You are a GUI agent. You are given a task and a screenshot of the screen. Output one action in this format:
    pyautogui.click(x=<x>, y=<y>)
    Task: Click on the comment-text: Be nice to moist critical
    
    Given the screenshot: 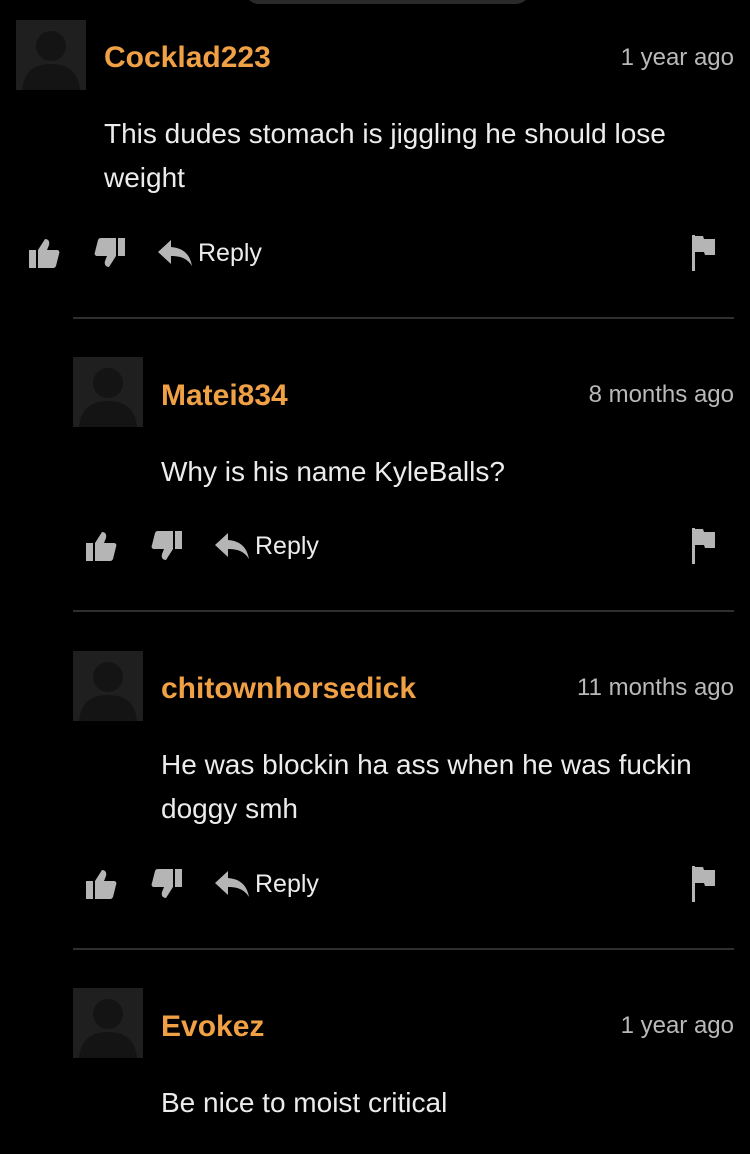 What is the action you would take?
    pyautogui.click(x=304, y=1102)
    